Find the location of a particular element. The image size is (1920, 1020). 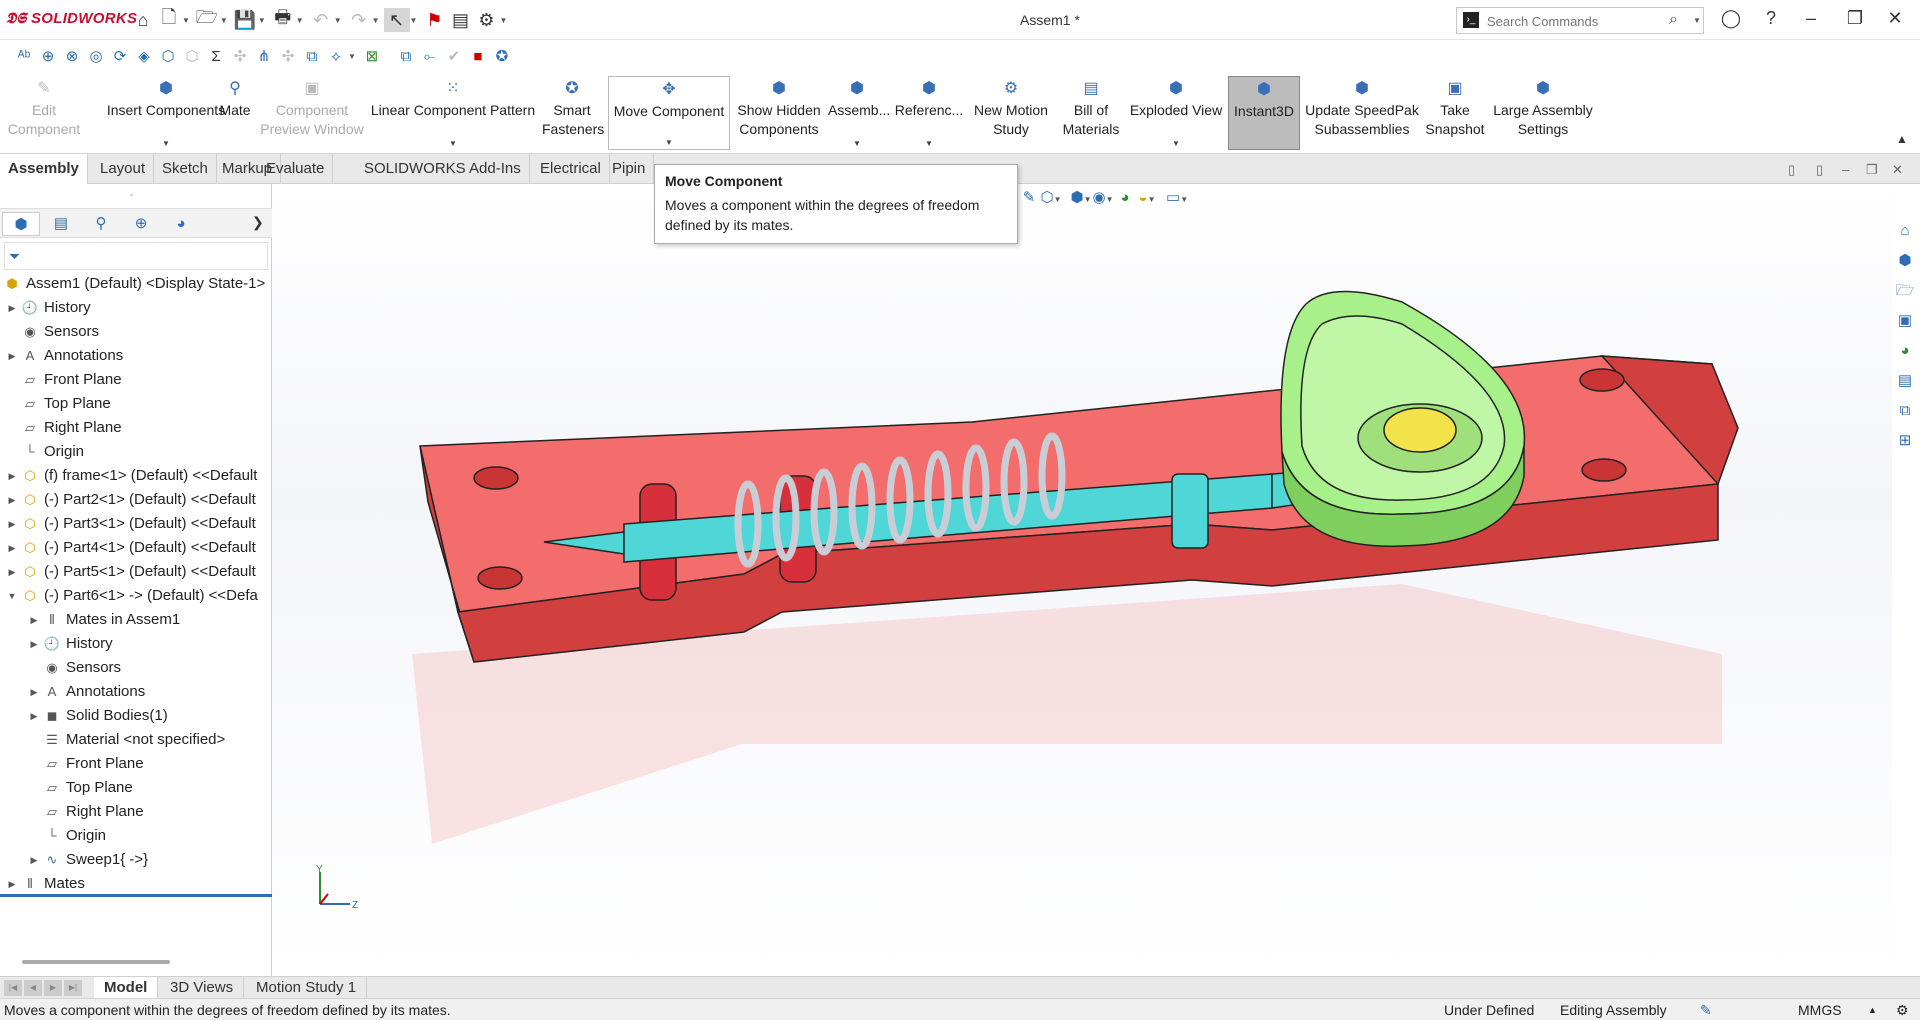

tree-node: ▼ ⬡ (-) Part6<1> -> (Default) <<Defa is located at coordinates (136, 596).